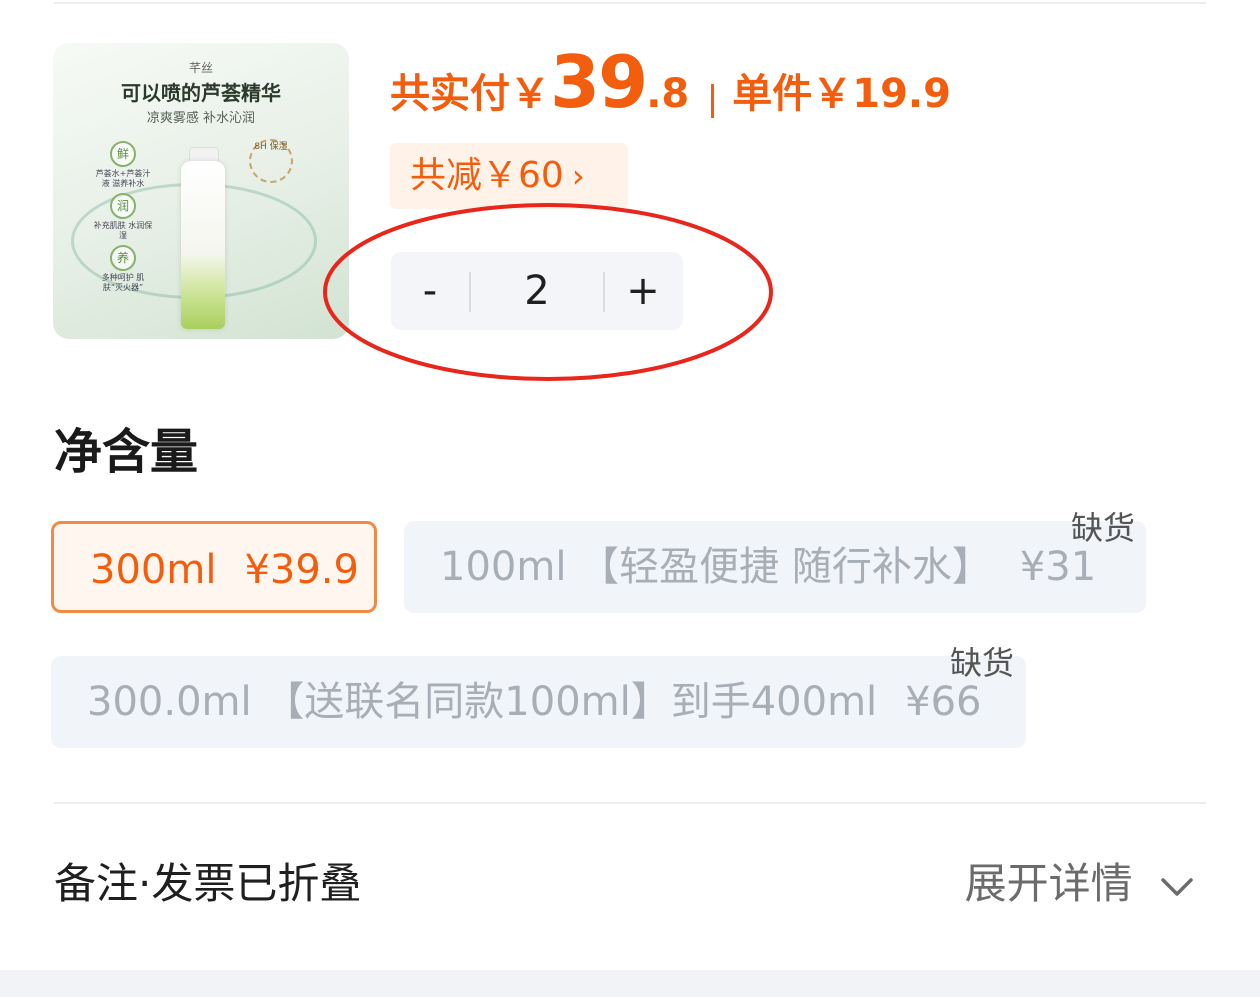 Image resolution: width=1260 pixels, height=997 pixels. I want to click on spec-title: 净含量, so click(126, 452).